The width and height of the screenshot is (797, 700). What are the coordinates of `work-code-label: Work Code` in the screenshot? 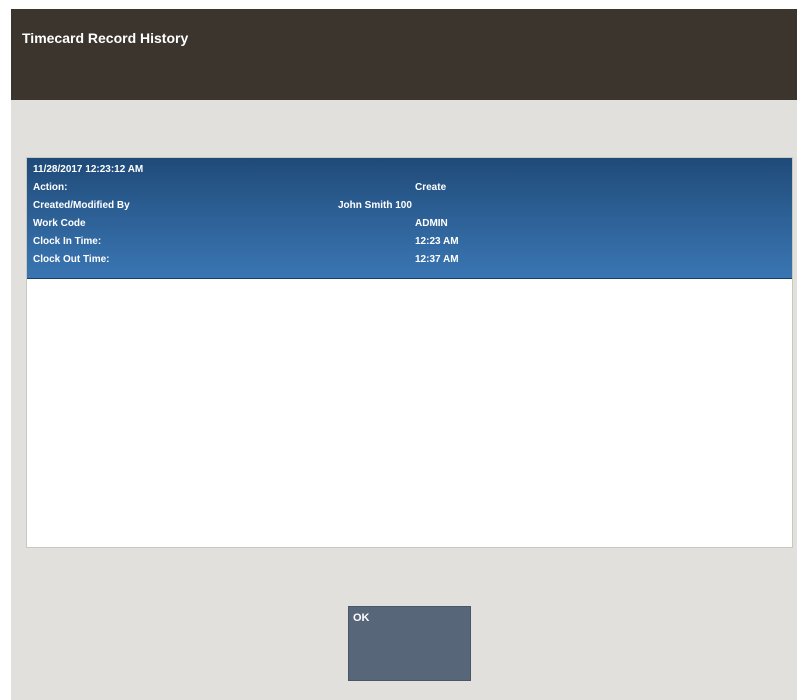 It's located at (59, 223).